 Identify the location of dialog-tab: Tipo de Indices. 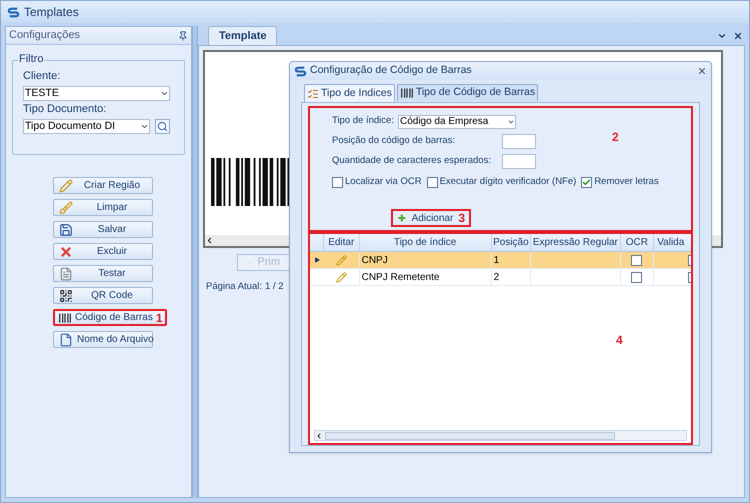
(349, 93).